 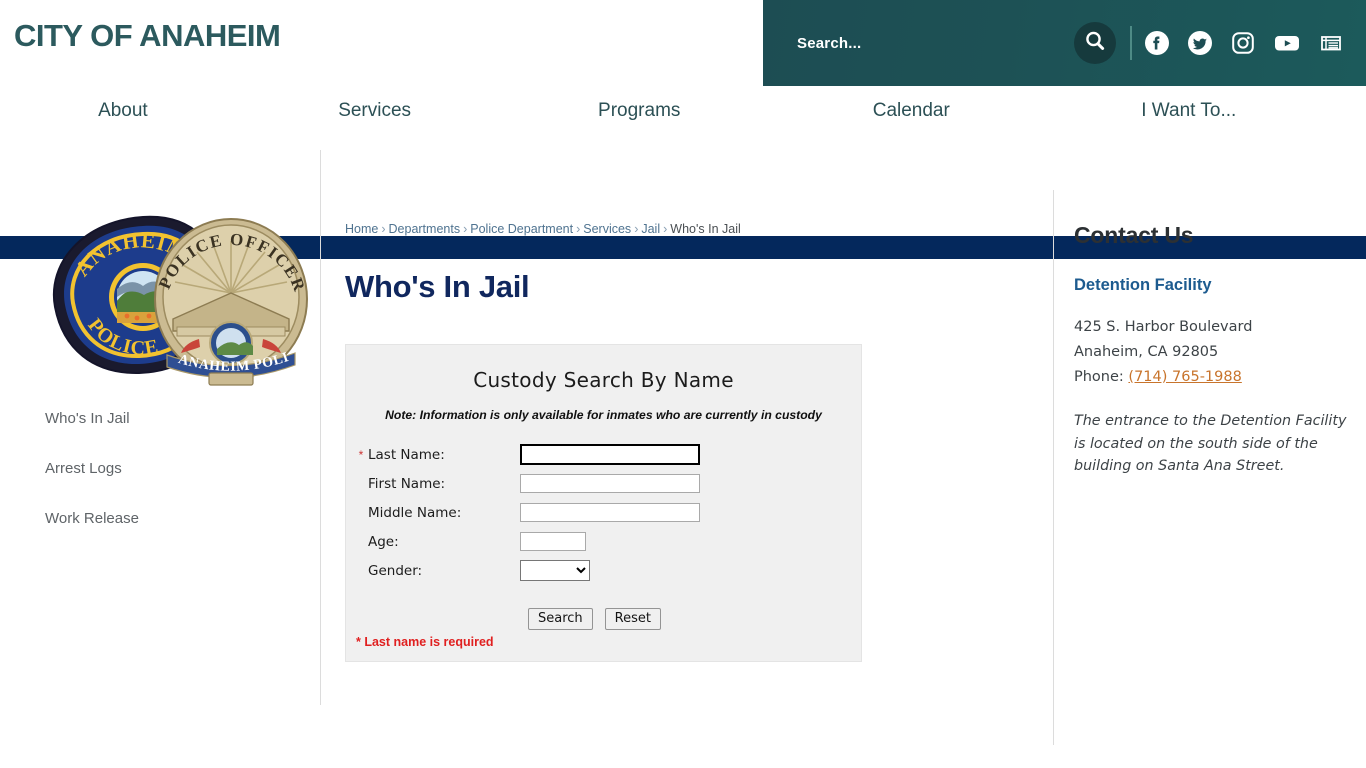 What do you see at coordinates (1134, 235) in the screenshot?
I see `contact-us-heading: Contact Us` at bounding box center [1134, 235].